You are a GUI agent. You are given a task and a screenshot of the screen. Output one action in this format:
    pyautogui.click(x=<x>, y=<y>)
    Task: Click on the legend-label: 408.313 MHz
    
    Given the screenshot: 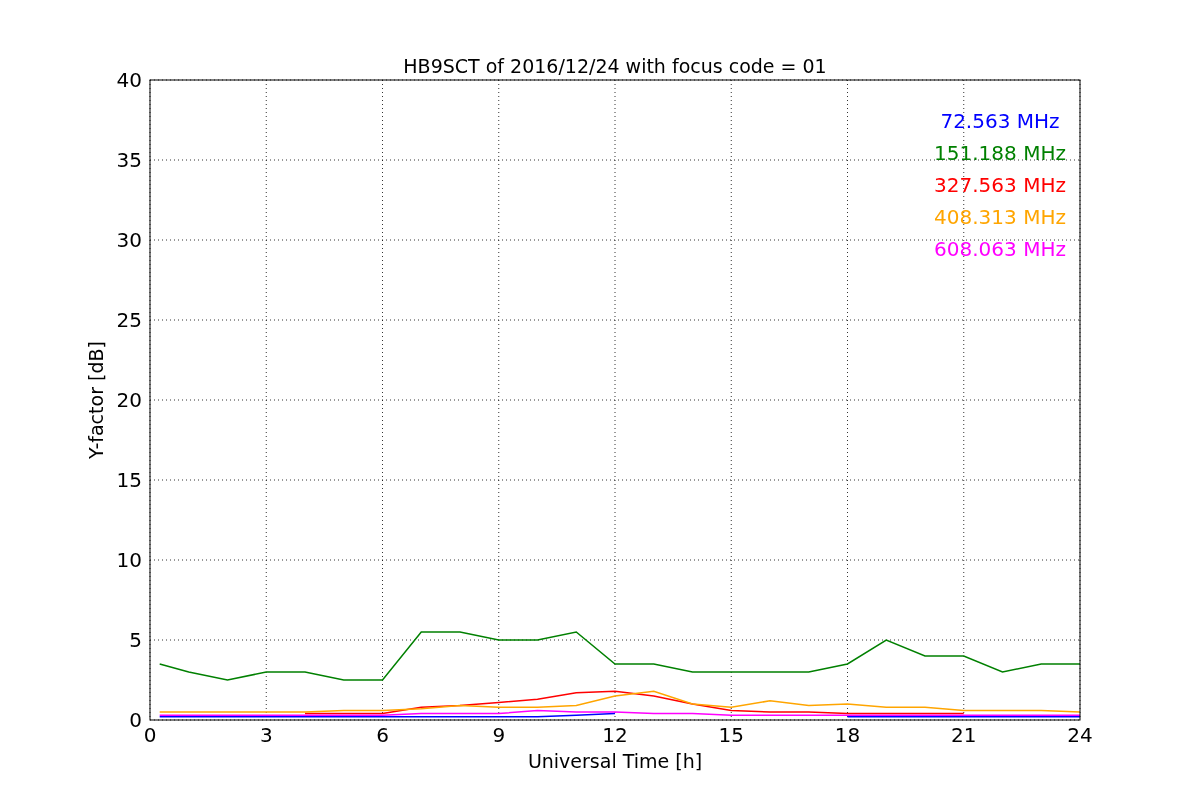 What is the action you would take?
    pyautogui.click(x=1000, y=217)
    